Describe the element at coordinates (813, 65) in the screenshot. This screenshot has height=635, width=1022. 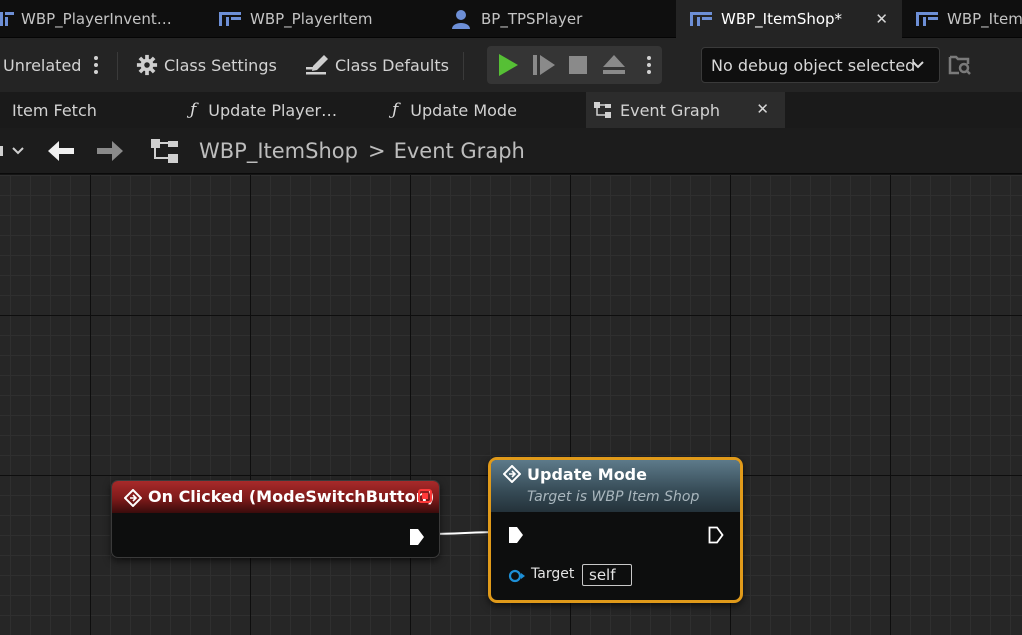
I see `debug-selector-value: No debug object selected` at that location.